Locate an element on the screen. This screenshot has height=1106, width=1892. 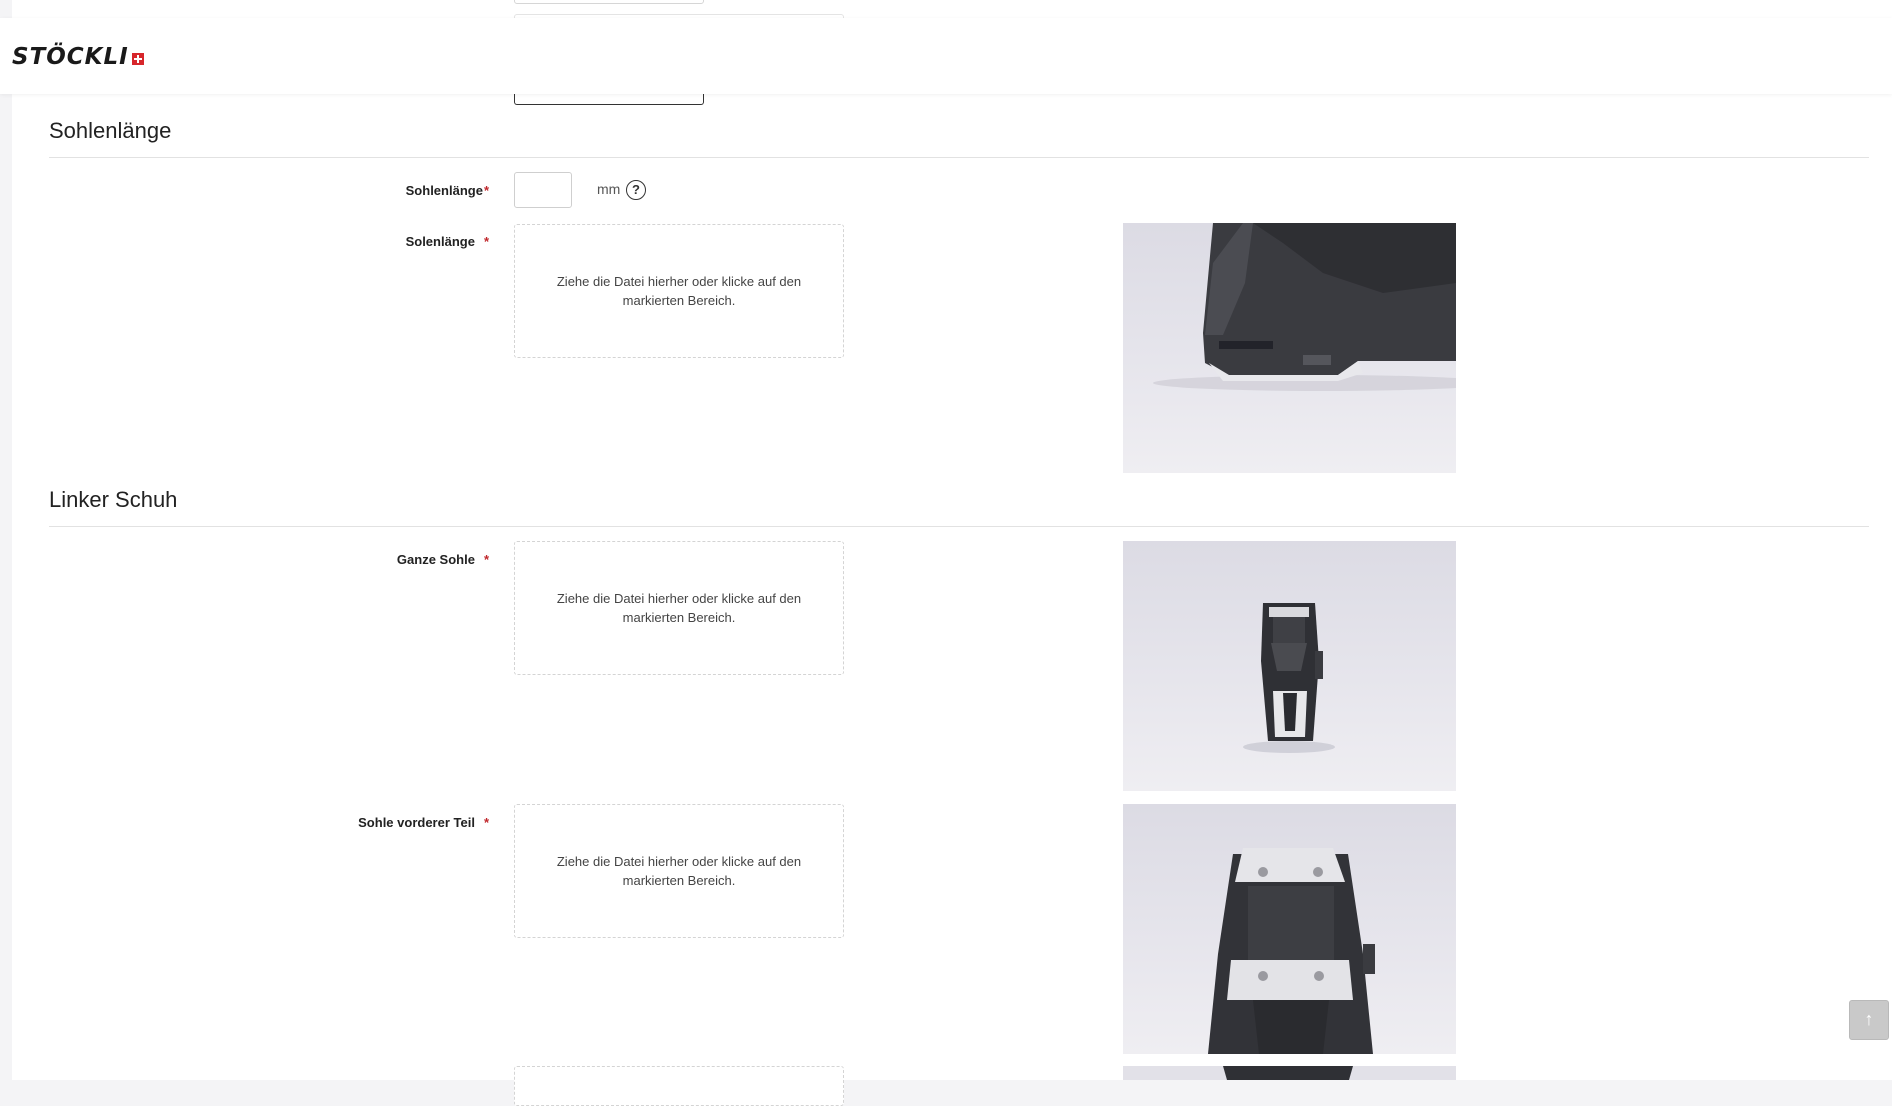
sohlenlaenge-input is located at coordinates (543, 190).